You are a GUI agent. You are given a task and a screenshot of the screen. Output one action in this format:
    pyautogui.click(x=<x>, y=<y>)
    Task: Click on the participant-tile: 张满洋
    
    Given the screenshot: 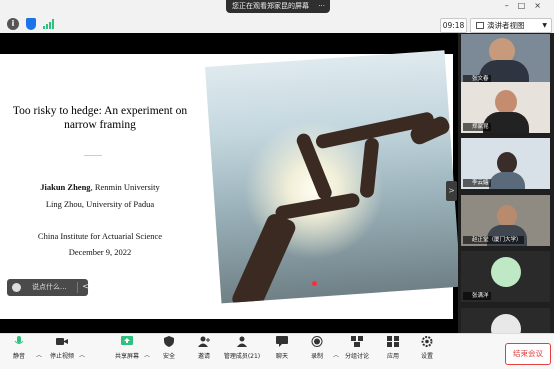 What is the action you would take?
    pyautogui.click(x=505, y=276)
    